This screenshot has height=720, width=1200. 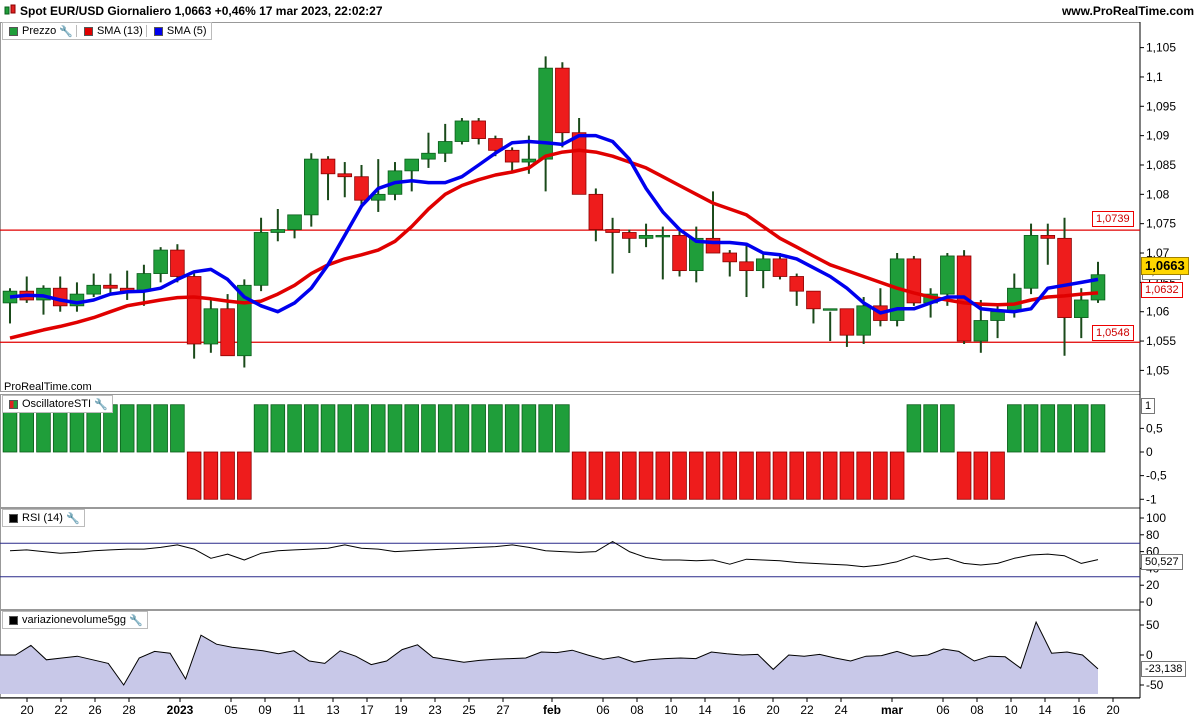 I want to click on rsi-legend: RSI (14) 🔧, so click(x=43, y=518).